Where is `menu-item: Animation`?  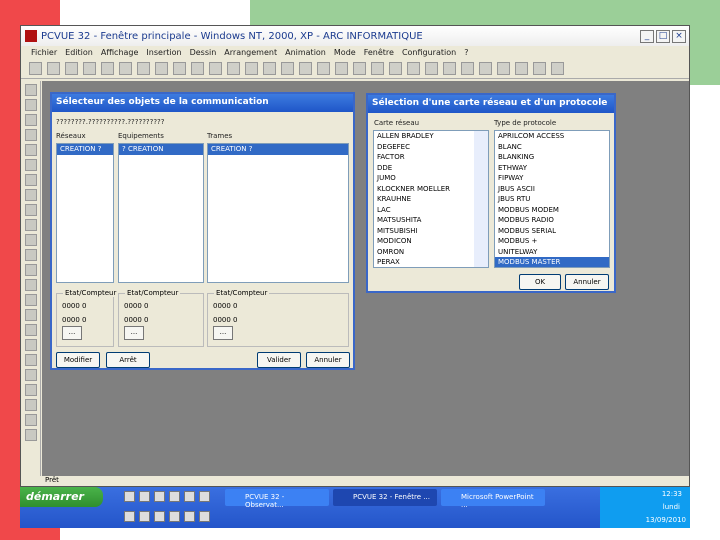
menu-item: Animation is located at coordinates (305, 52).